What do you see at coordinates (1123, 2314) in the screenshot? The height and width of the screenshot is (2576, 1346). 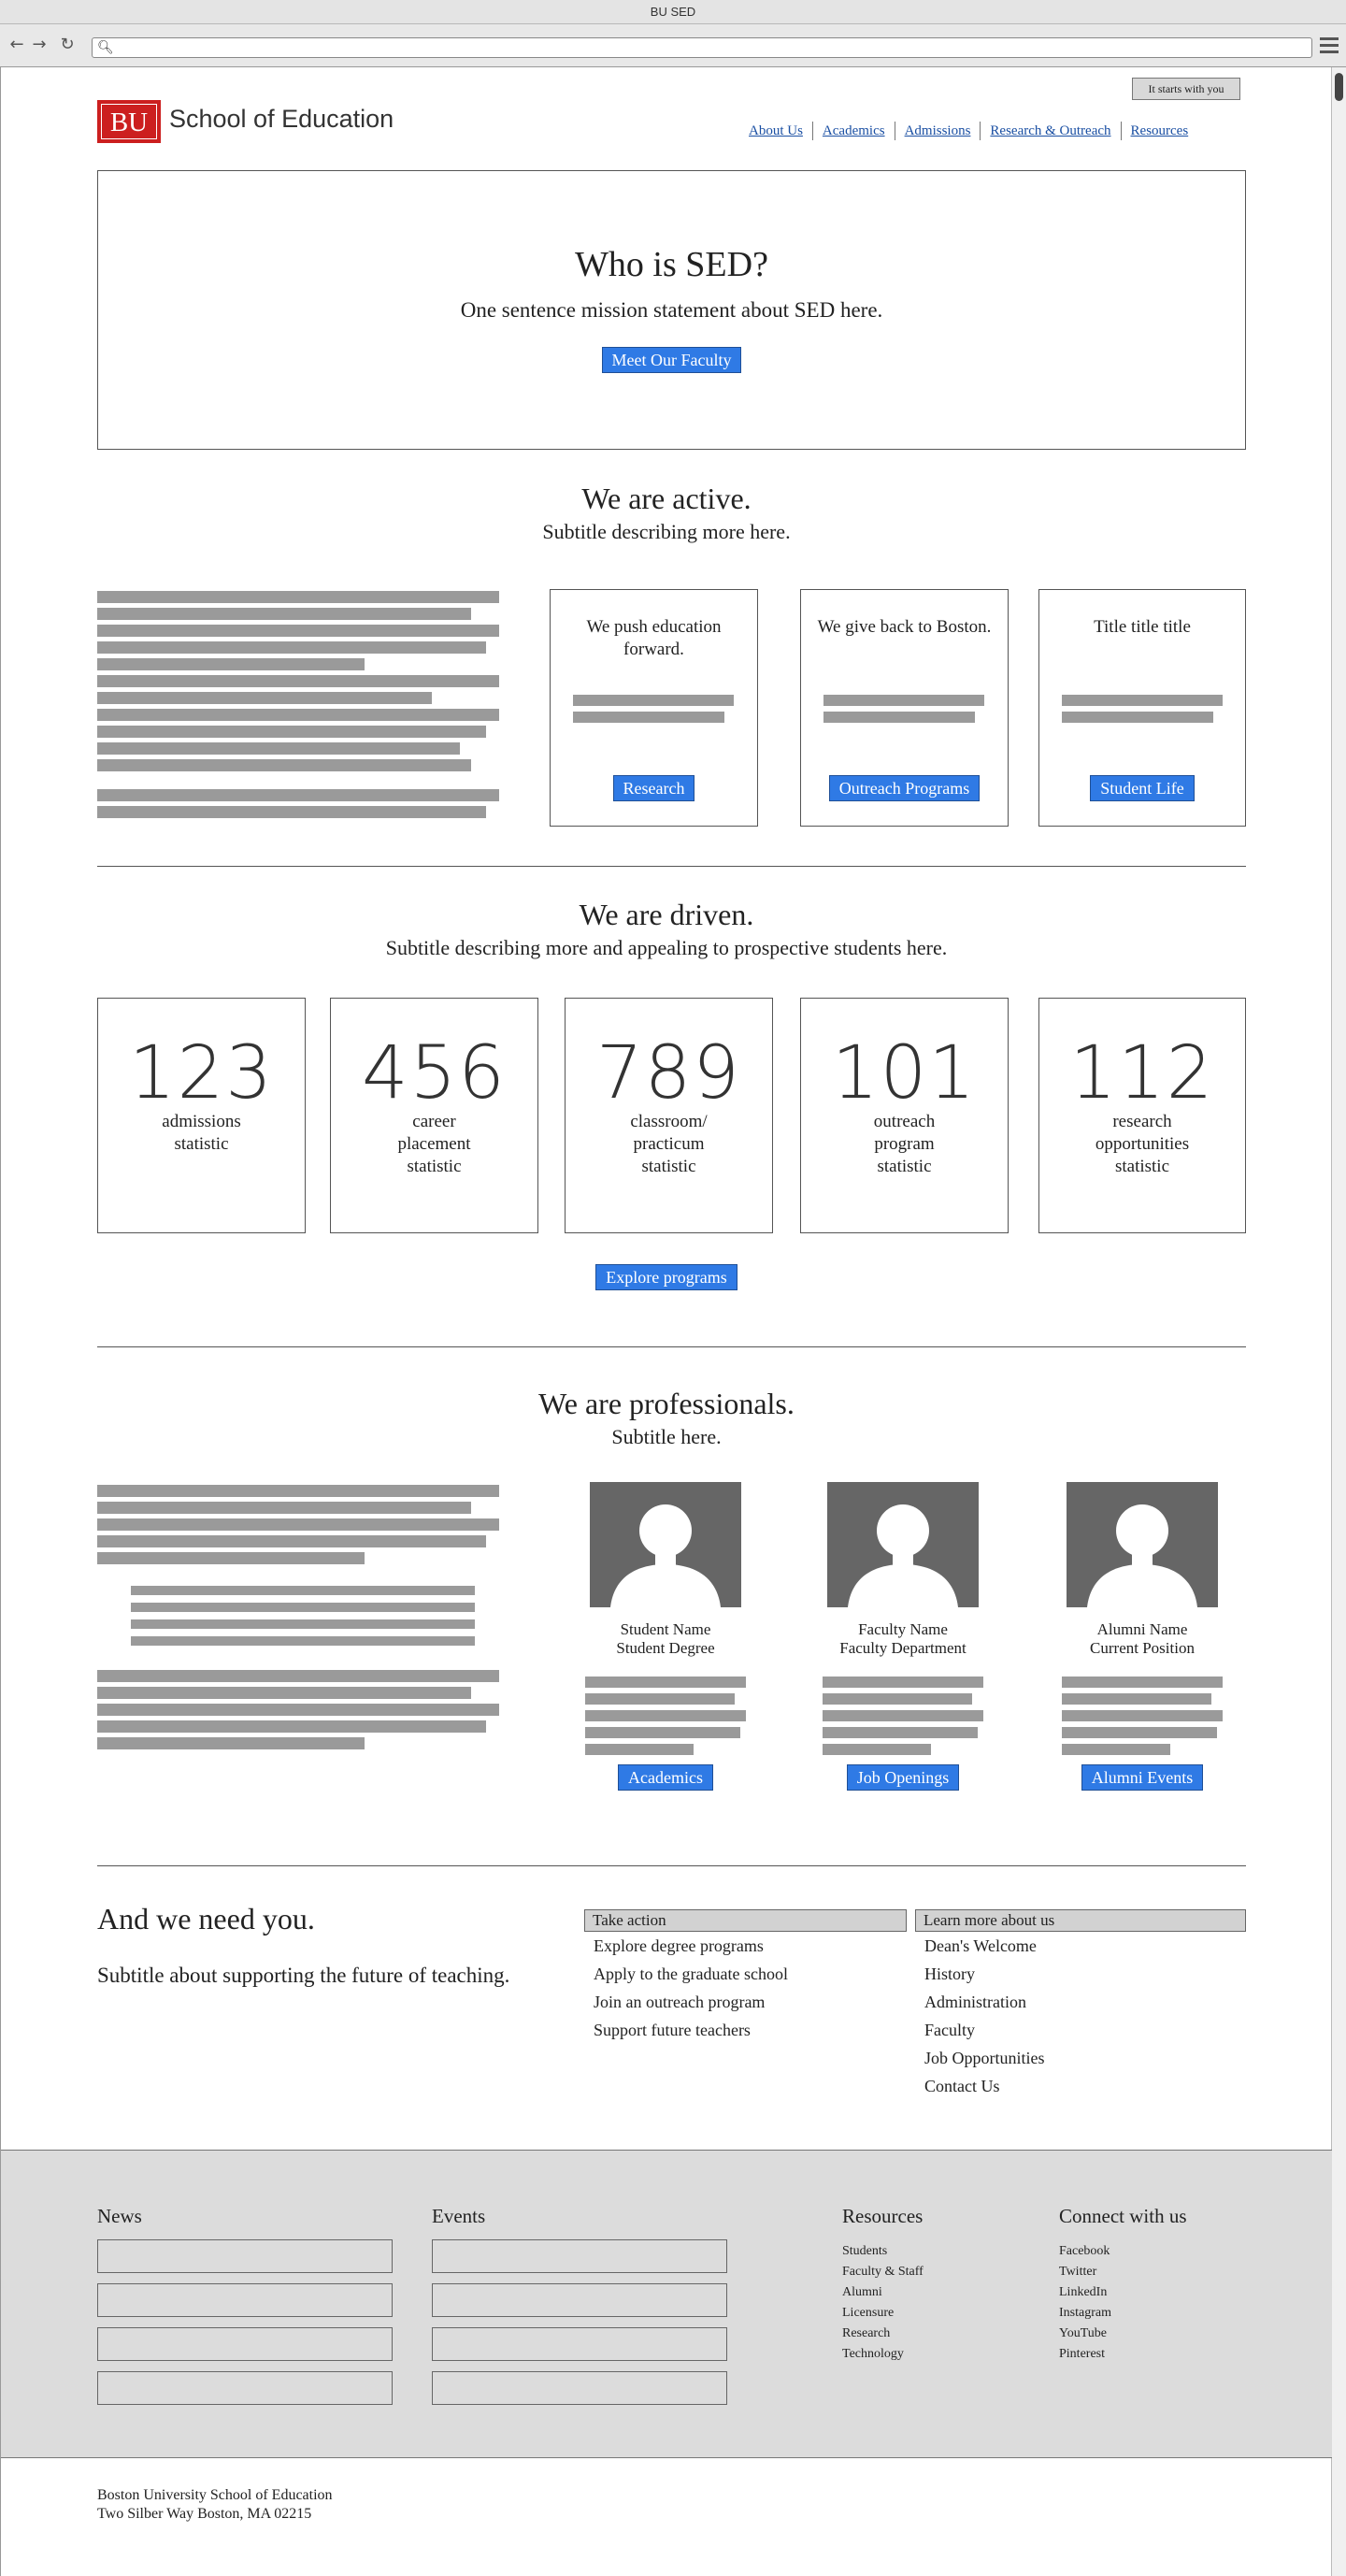 I see `footer-link-instagram: Instagram` at bounding box center [1123, 2314].